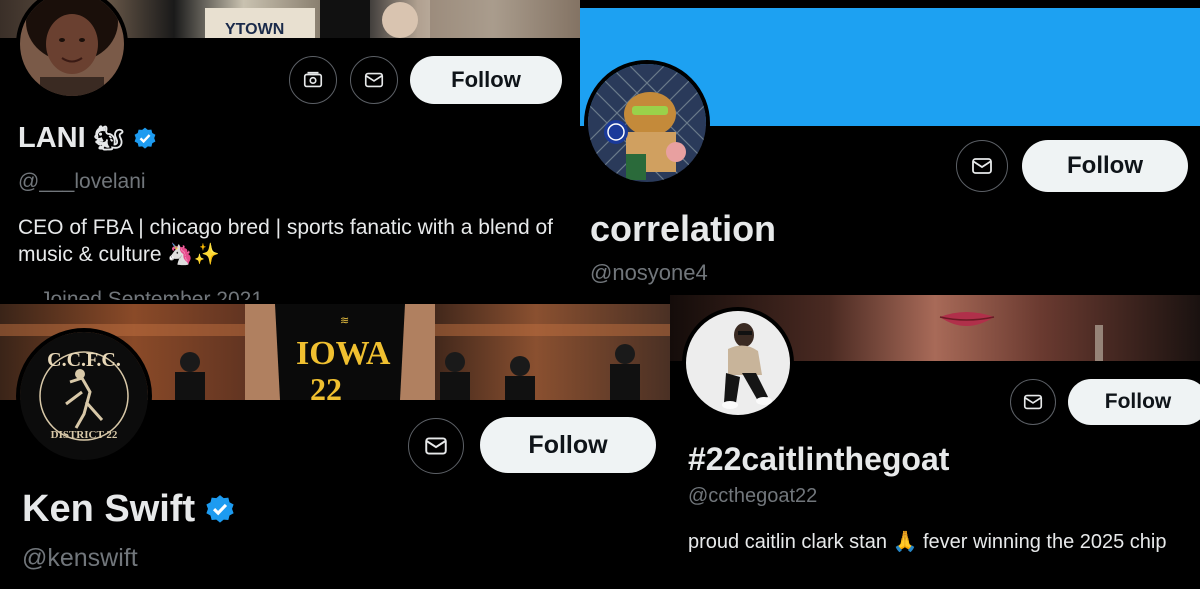 The width and height of the screenshot is (1200, 589). What do you see at coordinates (753, 496) in the screenshot?
I see `handle: @ccthegoat22` at bounding box center [753, 496].